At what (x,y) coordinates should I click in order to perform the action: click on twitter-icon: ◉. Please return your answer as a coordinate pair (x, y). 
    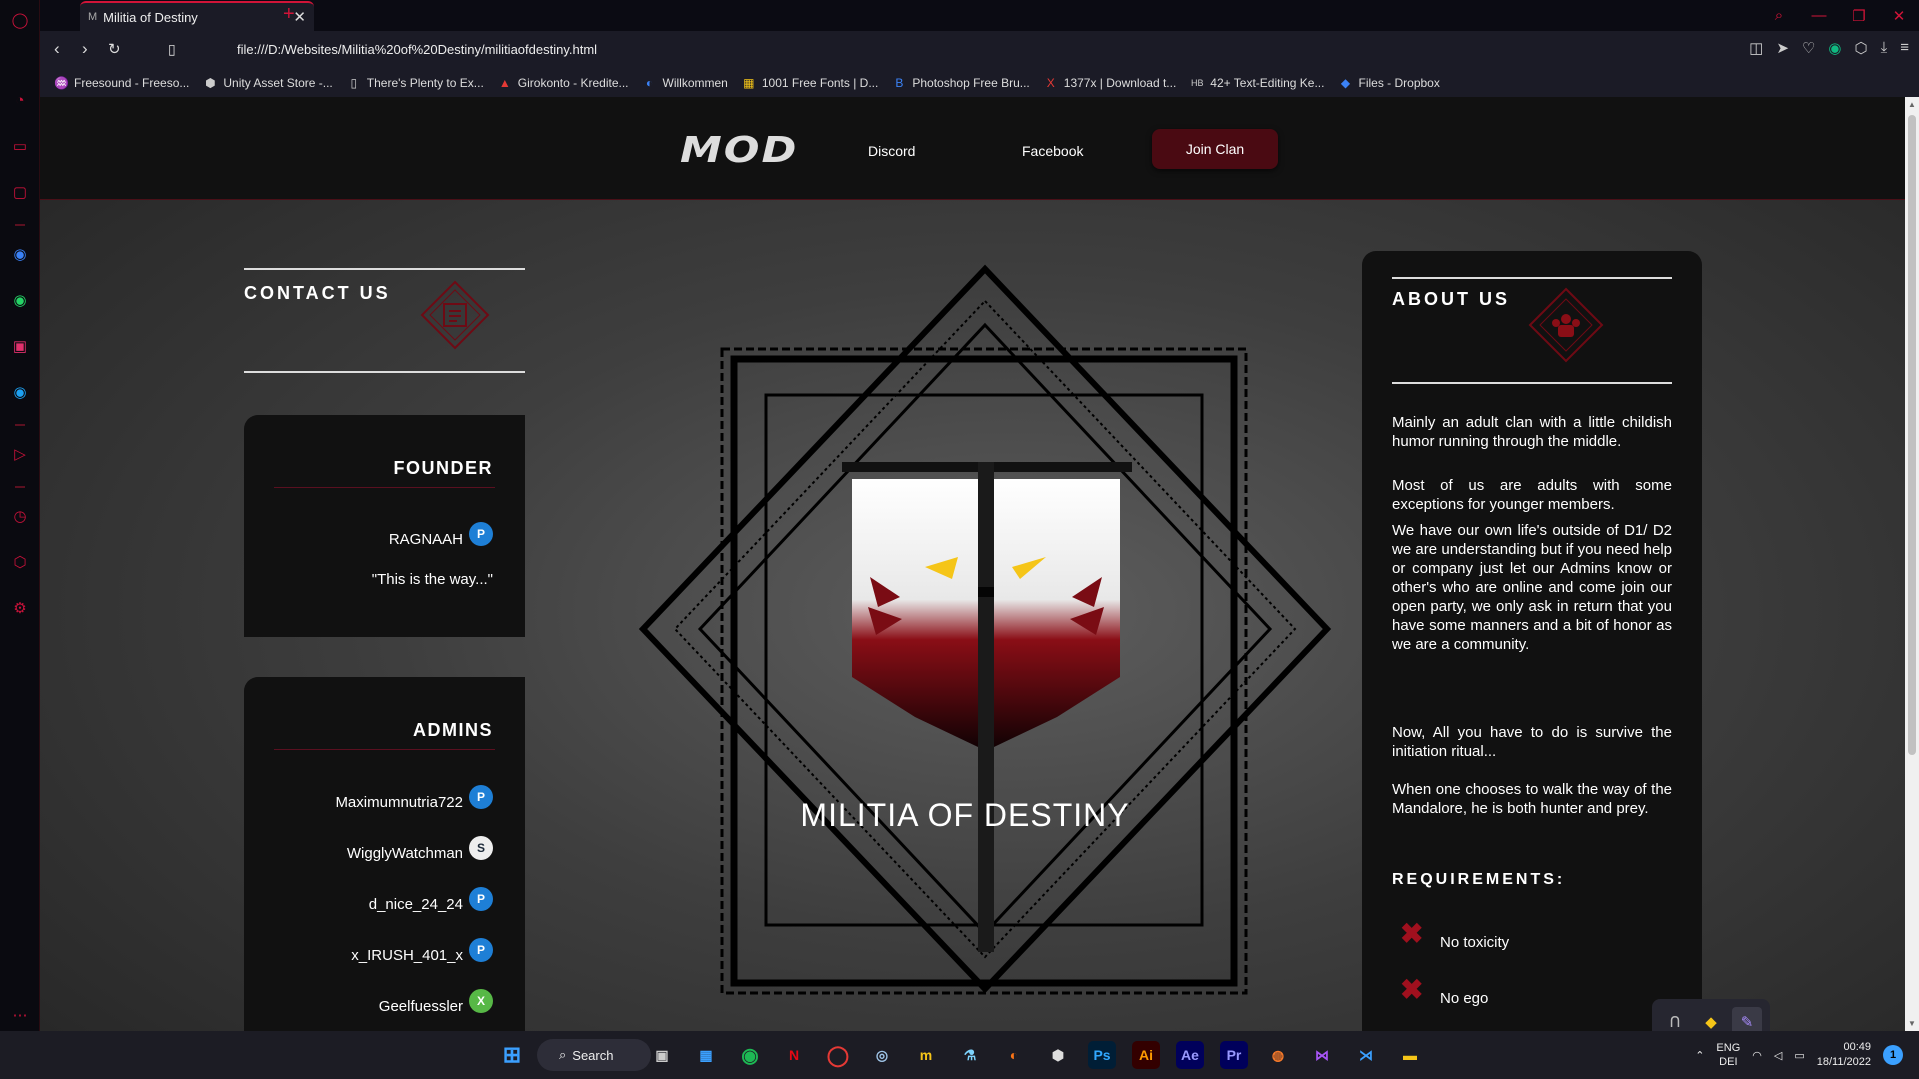
    Looking at the image, I should click on (20, 392).